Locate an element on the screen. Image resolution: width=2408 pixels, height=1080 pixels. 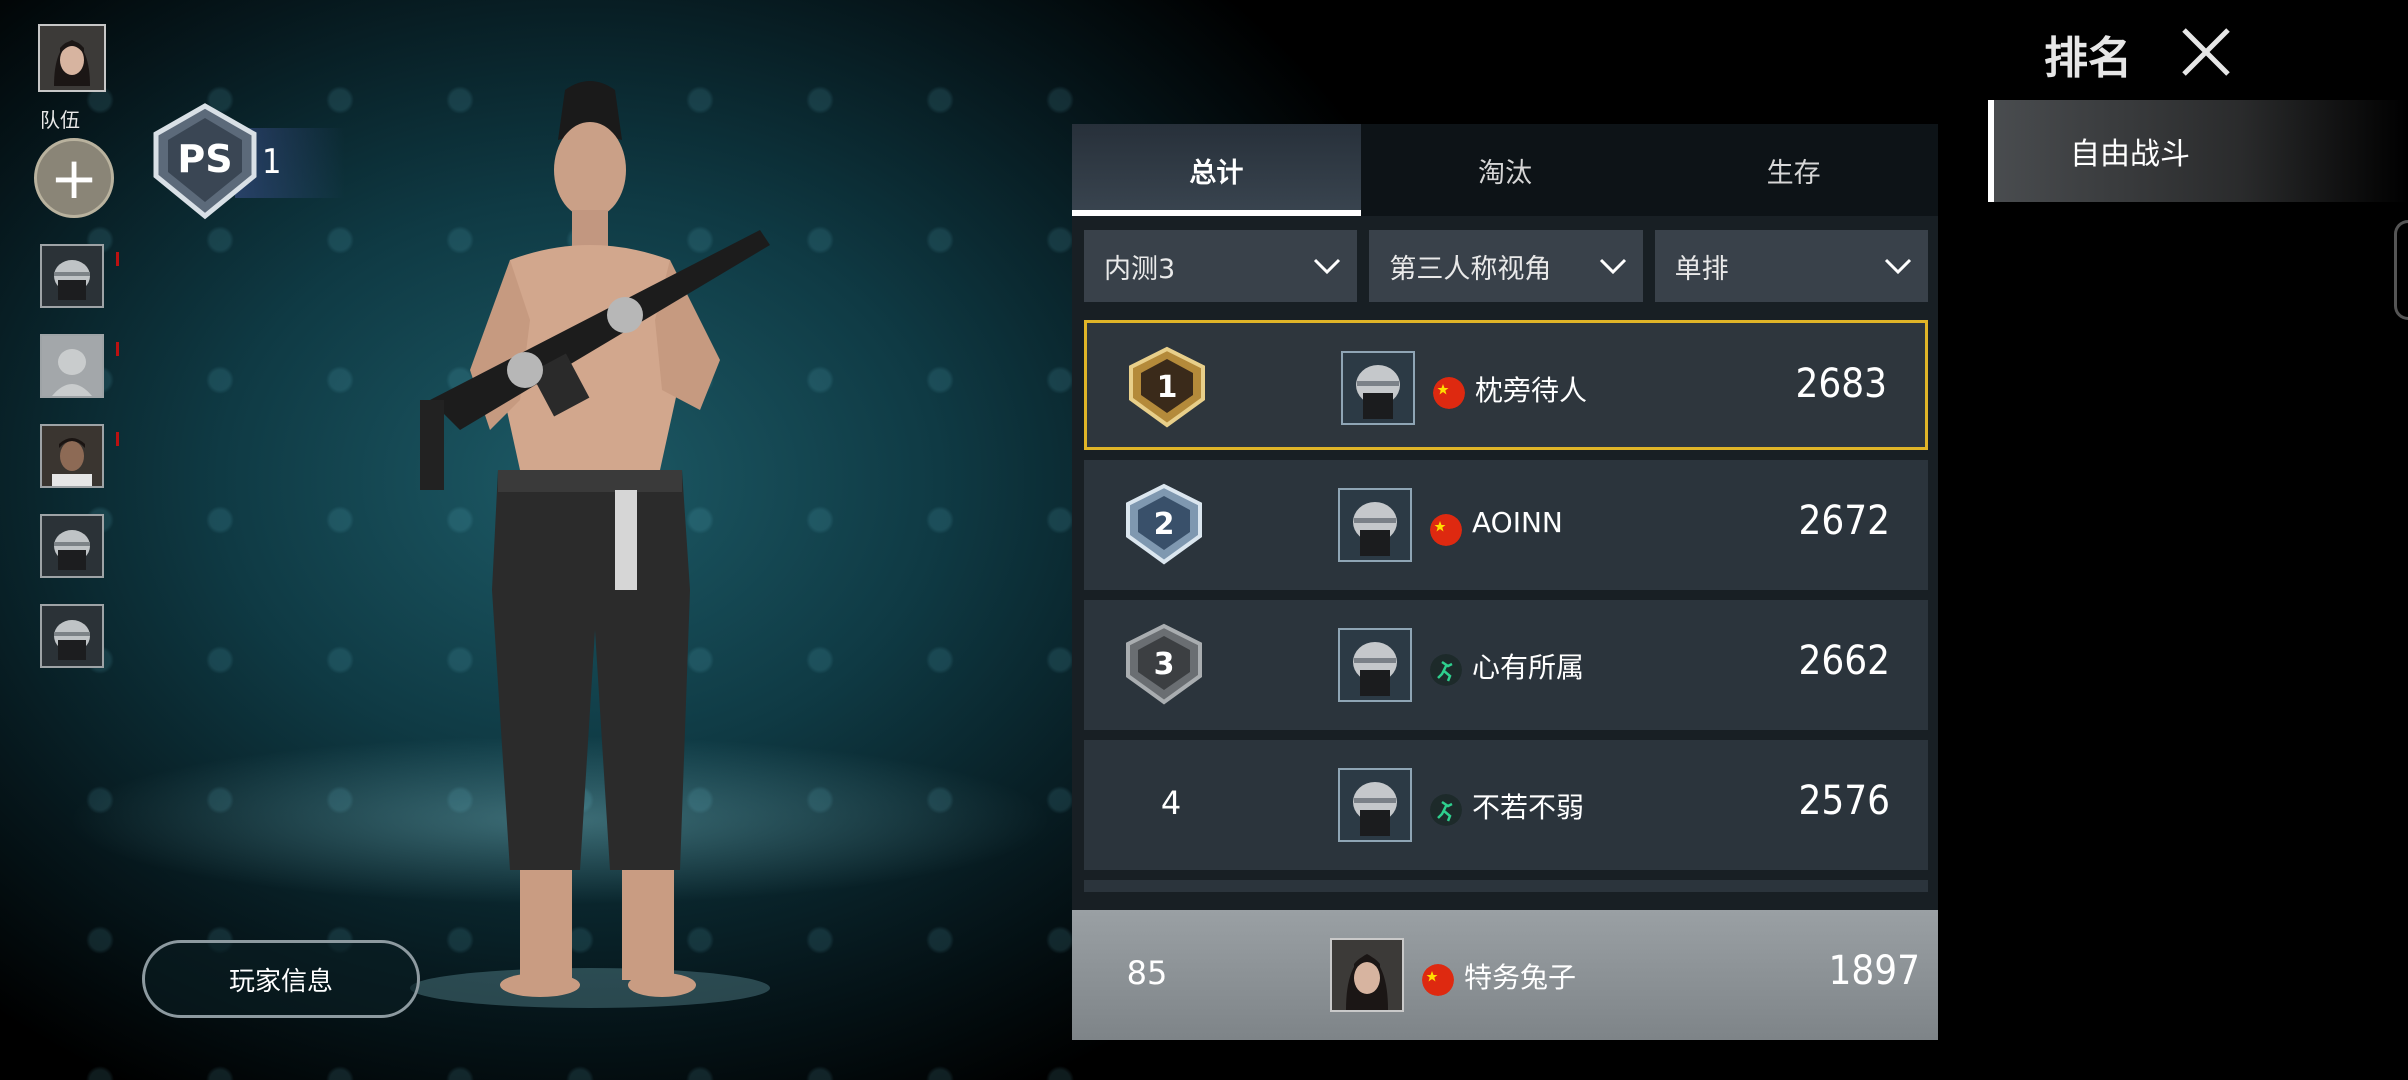
rank-number: 3 is located at coordinates (1164, 664).